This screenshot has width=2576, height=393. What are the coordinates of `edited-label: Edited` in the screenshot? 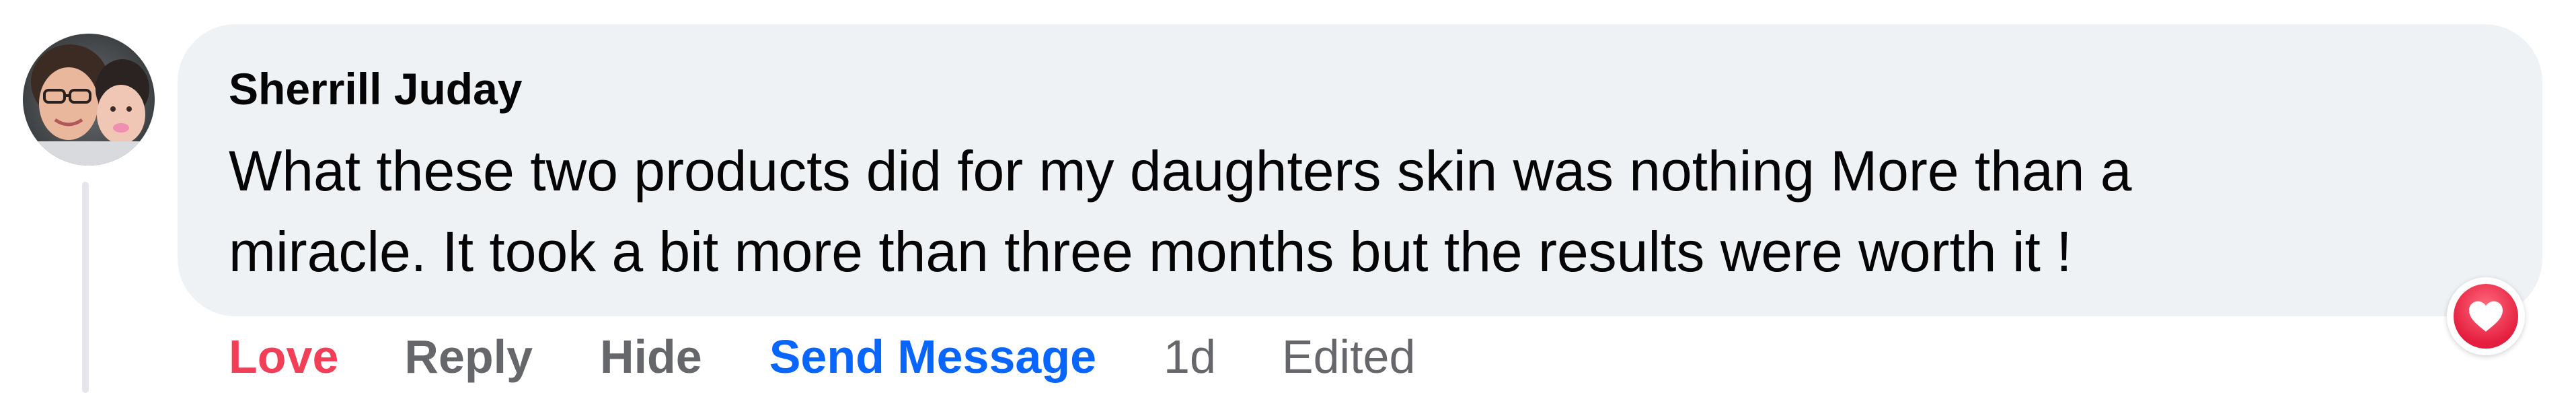 It's located at (1348, 357).